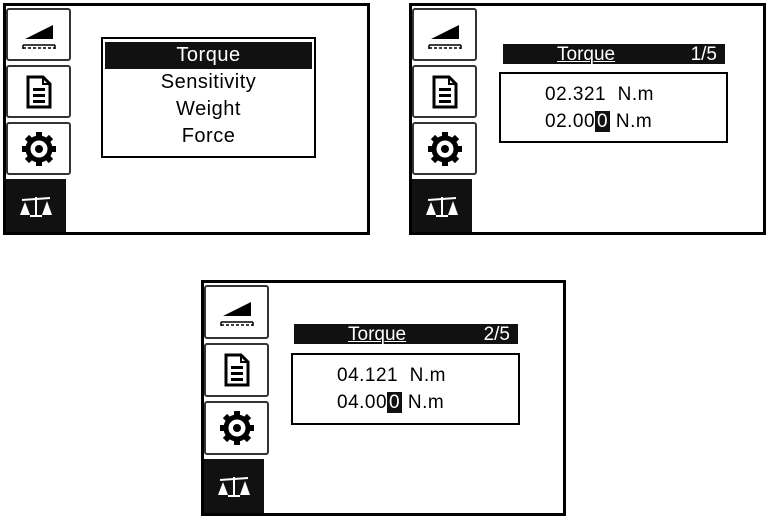  Describe the element at coordinates (391, 375) in the screenshot. I see `measured-value: 04.121 N.m` at that location.